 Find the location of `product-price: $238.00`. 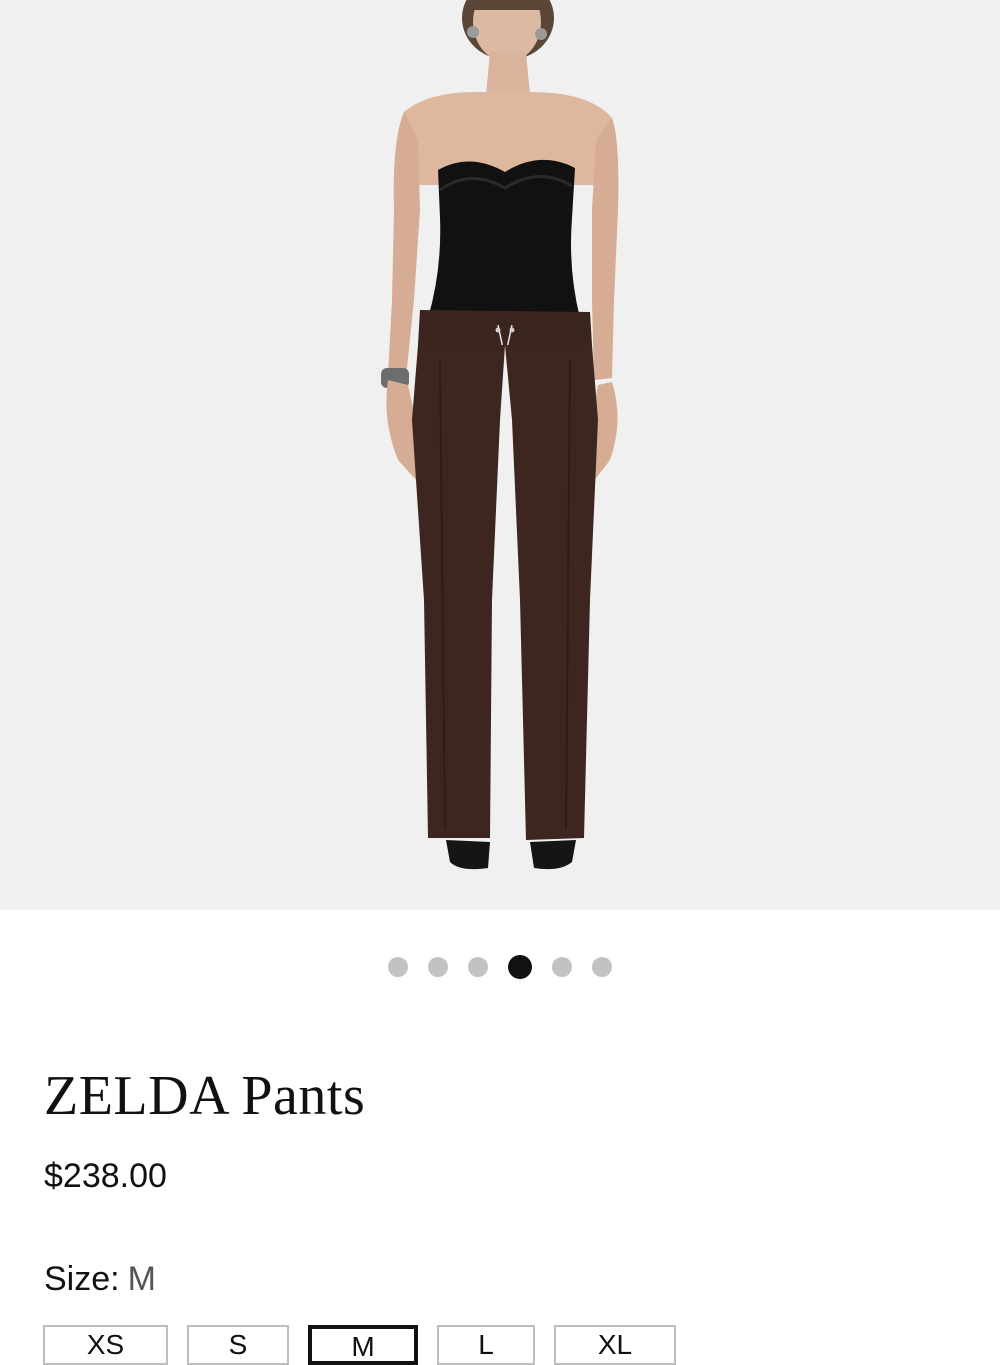

product-price: $238.00 is located at coordinates (105, 1176).